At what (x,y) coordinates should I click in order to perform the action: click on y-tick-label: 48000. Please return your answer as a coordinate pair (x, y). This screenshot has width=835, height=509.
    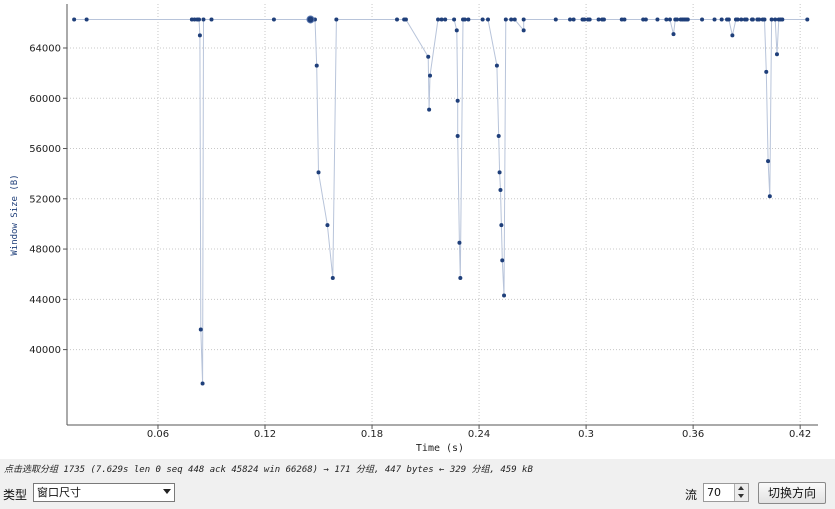
    Looking at the image, I should click on (45, 250).